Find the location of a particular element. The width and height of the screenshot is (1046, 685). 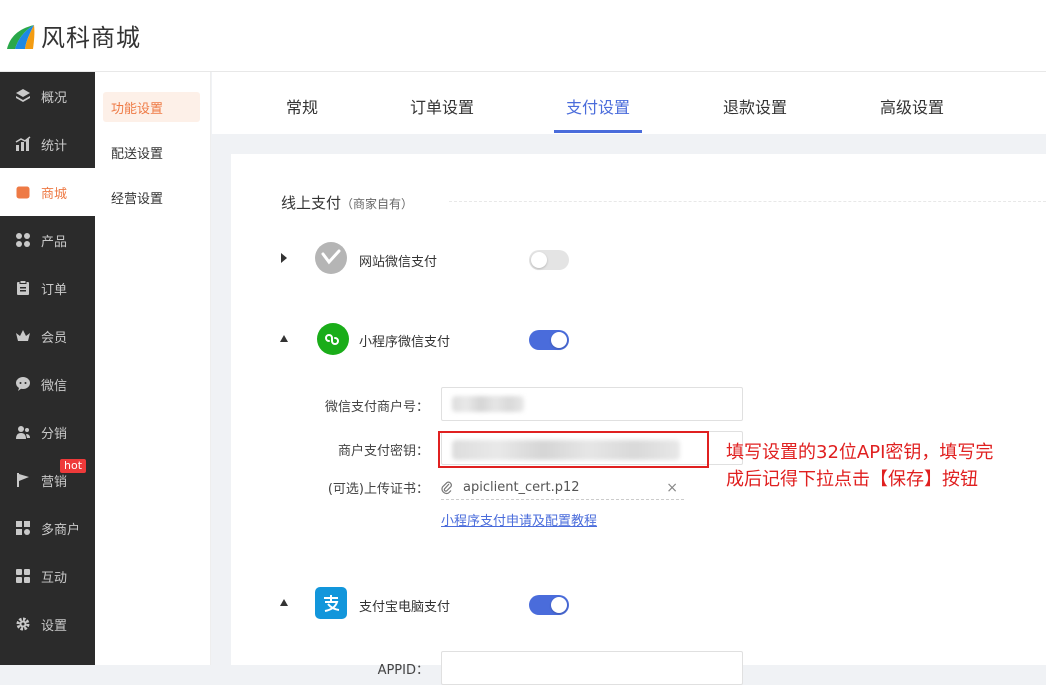

subnav-item-business: 经营设置 is located at coordinates (151, 197).